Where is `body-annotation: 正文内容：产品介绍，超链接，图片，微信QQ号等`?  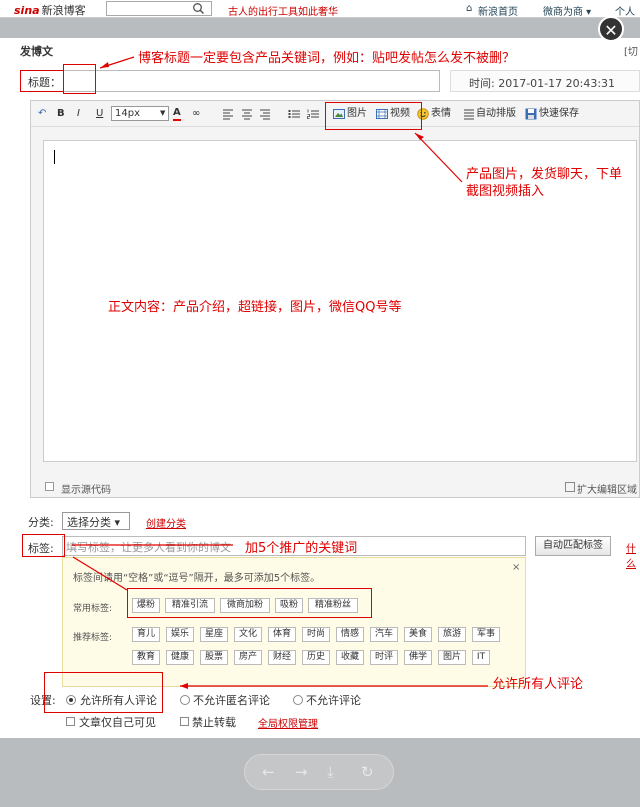 body-annotation: 正文内容：产品介绍，超链接，图片，微信QQ号等 is located at coordinates (255, 307).